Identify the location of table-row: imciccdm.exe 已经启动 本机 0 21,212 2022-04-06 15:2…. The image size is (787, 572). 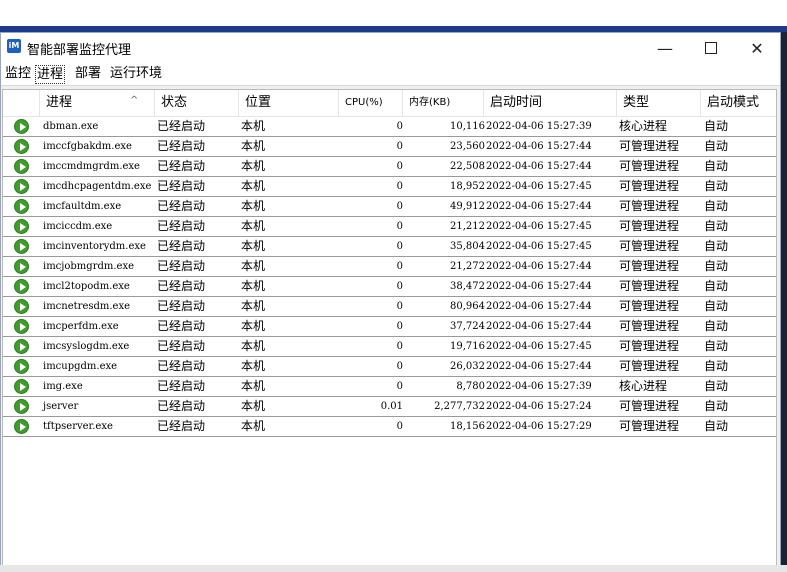
(389, 227).